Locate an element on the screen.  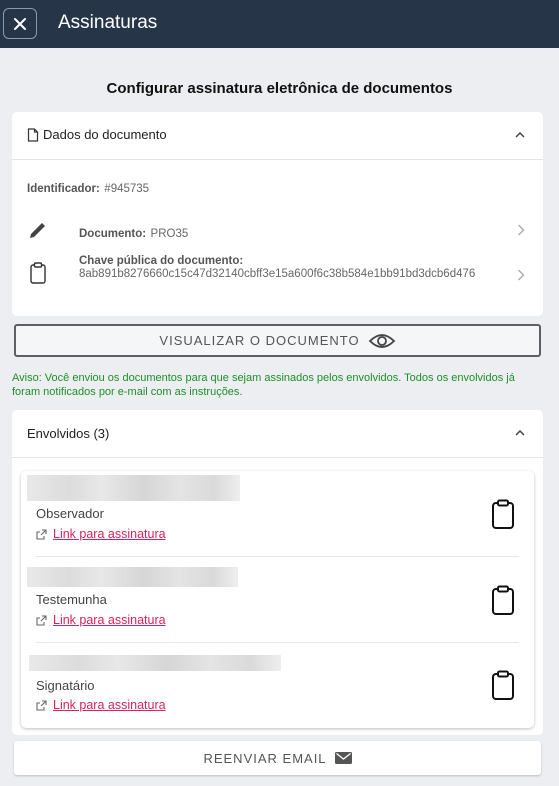
document-label: Documento: is located at coordinates (113, 234).